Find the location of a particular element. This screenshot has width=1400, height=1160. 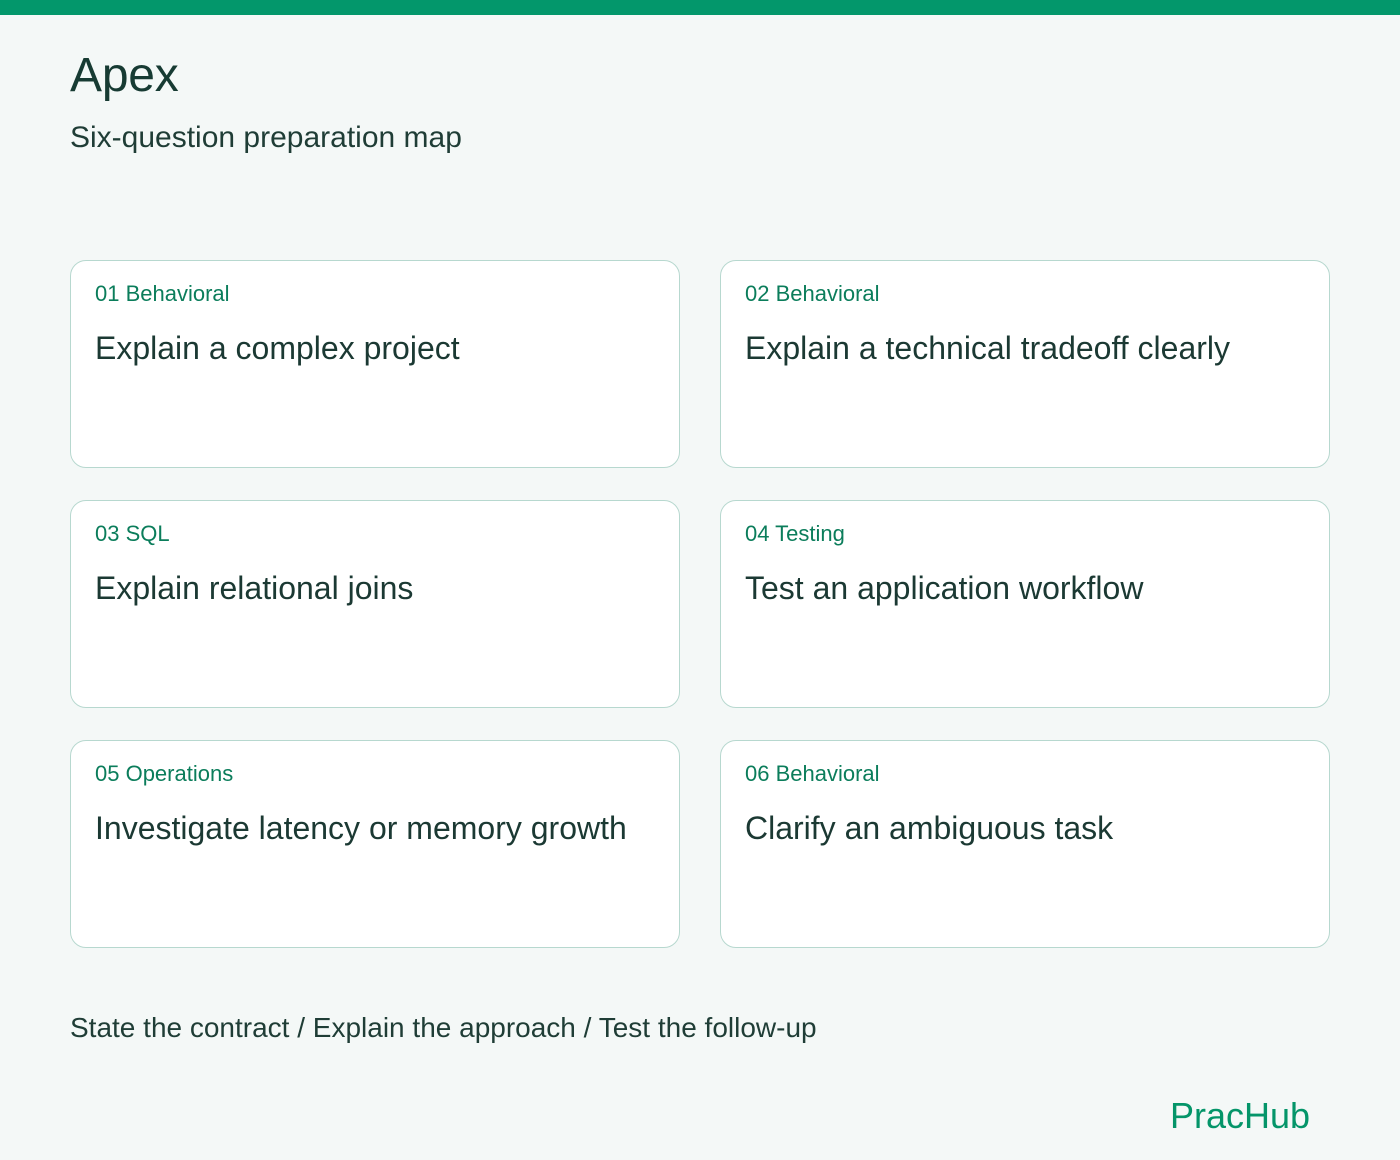

question-card-title: Investigate latency or memory growth is located at coordinates (361, 828).